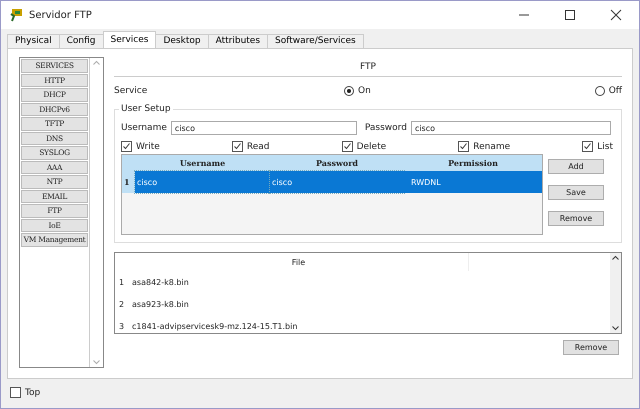 The image size is (640, 409). Describe the element at coordinates (122, 326) in the screenshot. I see `row-number: 3` at that location.